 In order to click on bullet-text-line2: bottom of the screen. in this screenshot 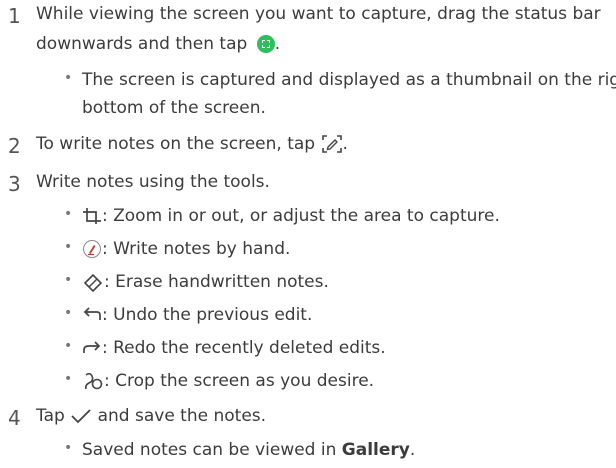, I will do `click(174, 108)`.